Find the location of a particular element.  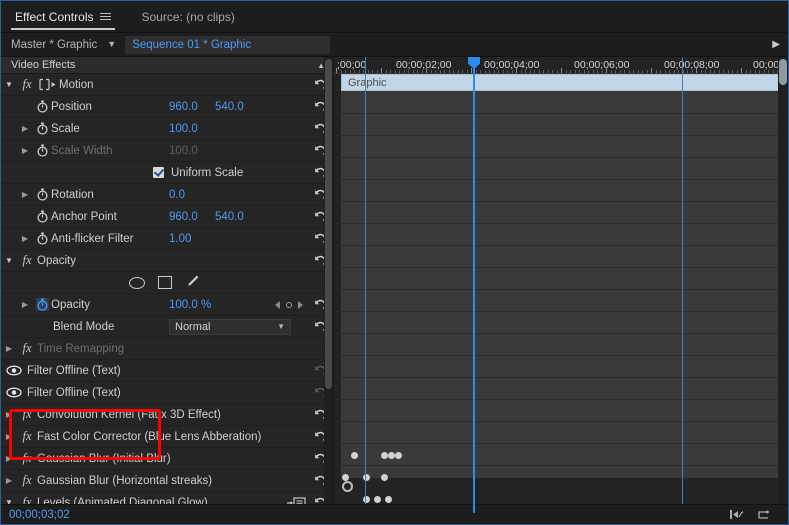

parameter-value-1: 0.0 is located at coordinates (200, 195).